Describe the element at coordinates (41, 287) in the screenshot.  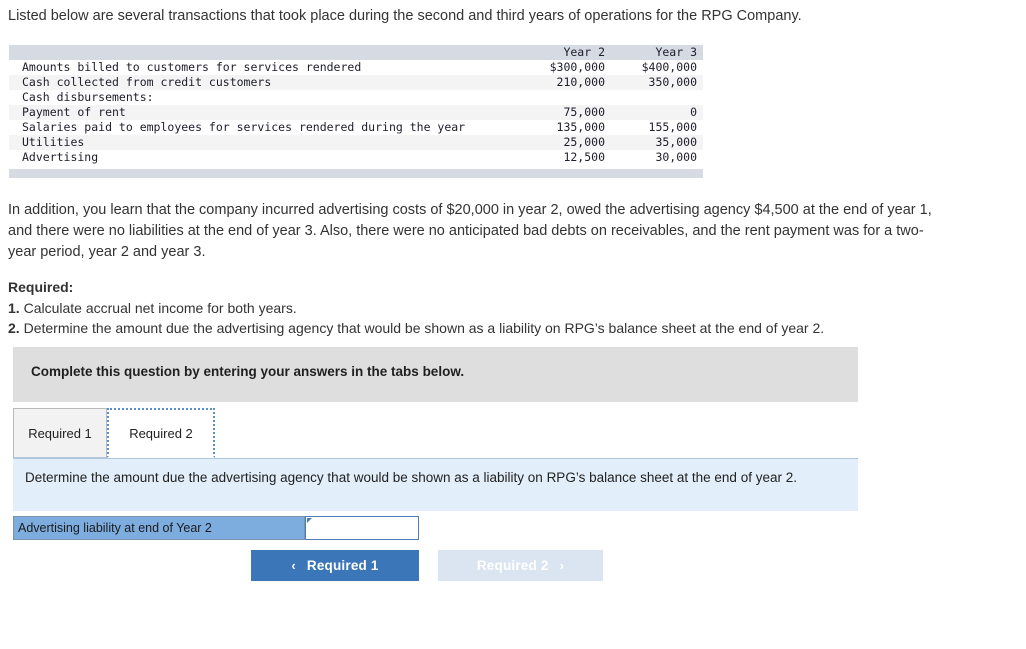
I see `required-heading: Required:` at that location.